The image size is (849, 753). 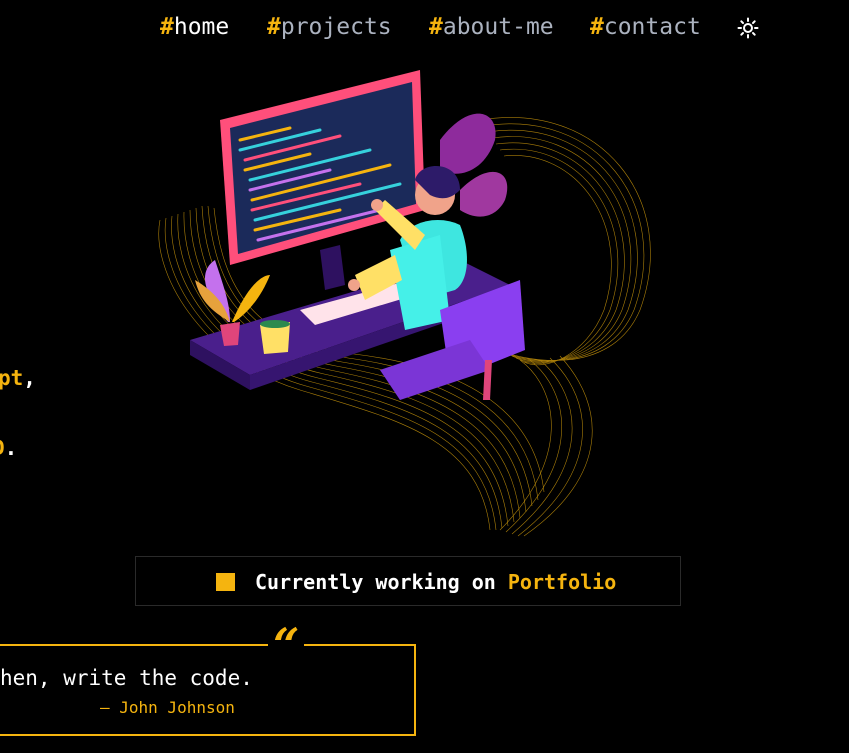 I want to click on nav-home-link: #home, so click(x=194, y=27).